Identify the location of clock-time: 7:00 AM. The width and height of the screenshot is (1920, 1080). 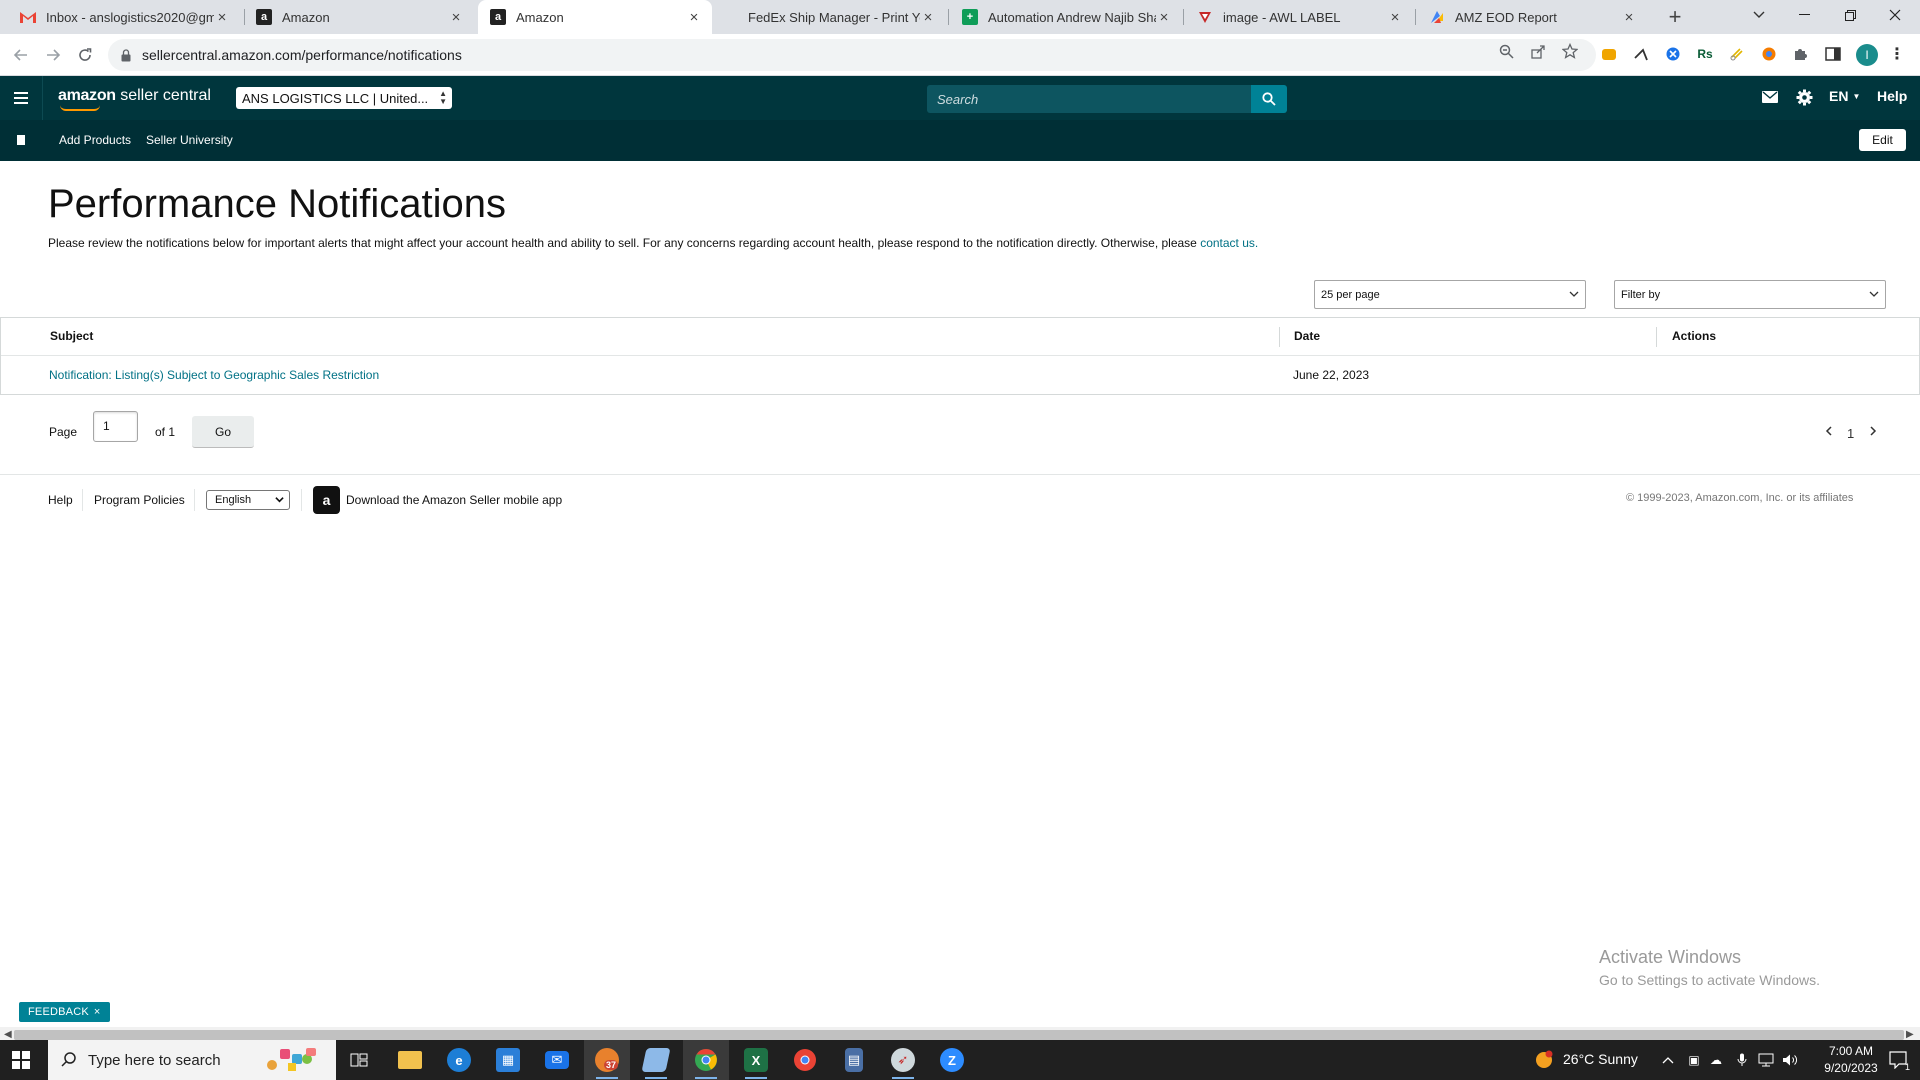
(1851, 1051).